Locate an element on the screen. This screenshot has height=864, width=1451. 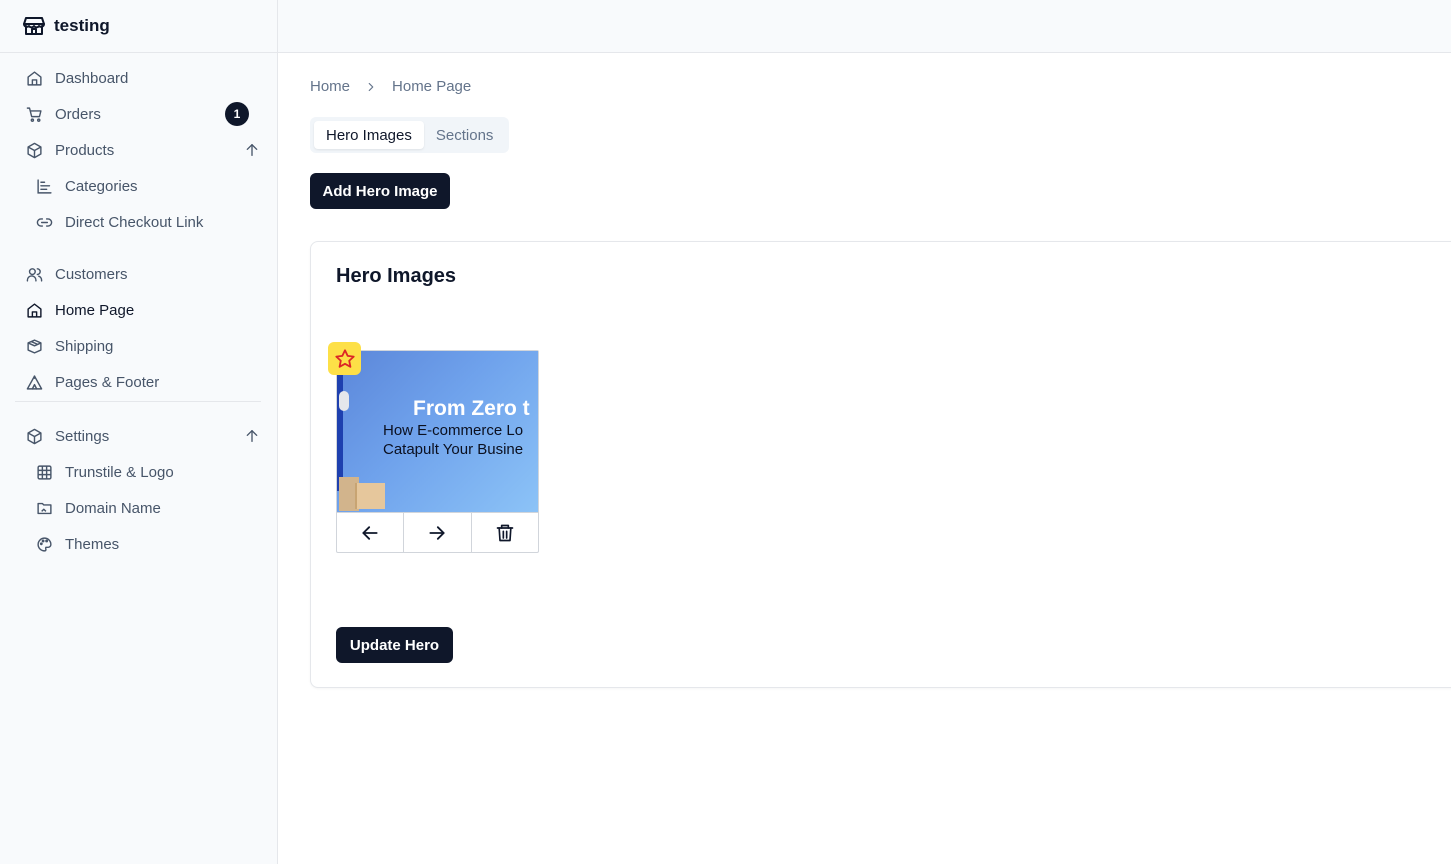
hero-subtext: How E-commerce Lo Catapult Your Busine is located at coordinates (453, 440).